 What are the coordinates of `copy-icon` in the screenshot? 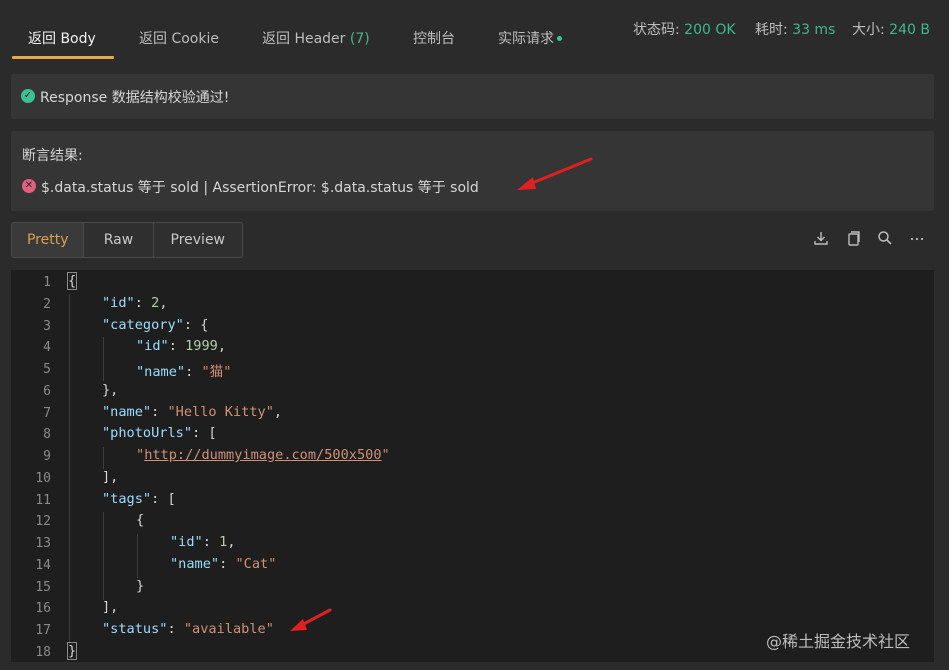 It's located at (853, 238).